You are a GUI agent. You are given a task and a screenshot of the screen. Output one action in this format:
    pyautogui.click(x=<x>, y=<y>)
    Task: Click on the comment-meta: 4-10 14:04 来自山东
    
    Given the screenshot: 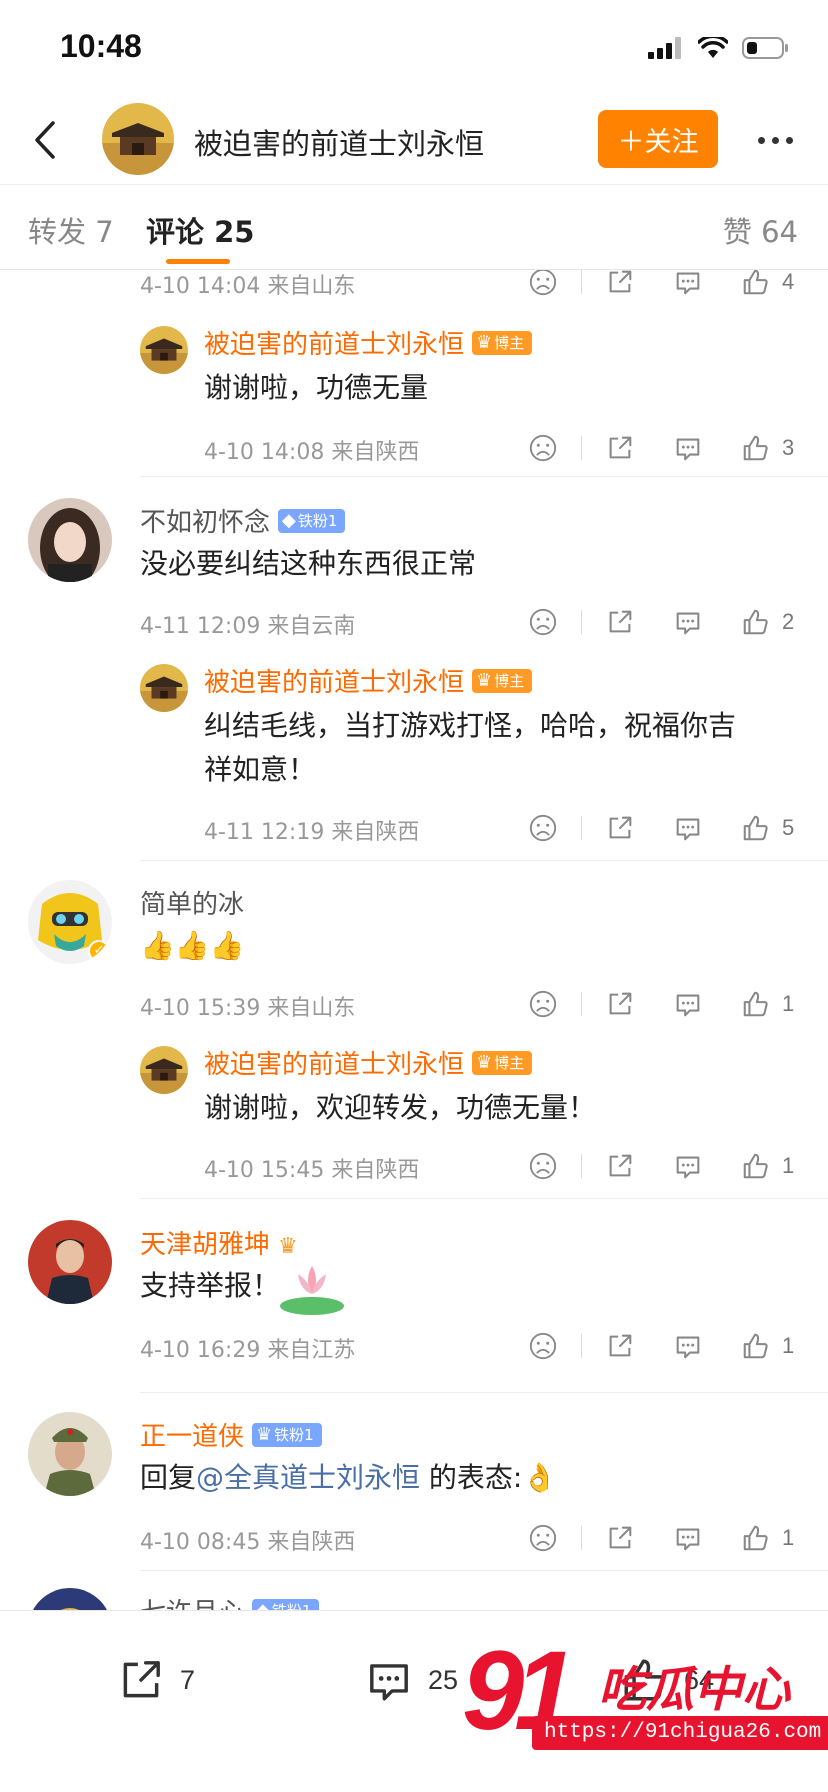 What is the action you would take?
    pyautogui.click(x=248, y=286)
    